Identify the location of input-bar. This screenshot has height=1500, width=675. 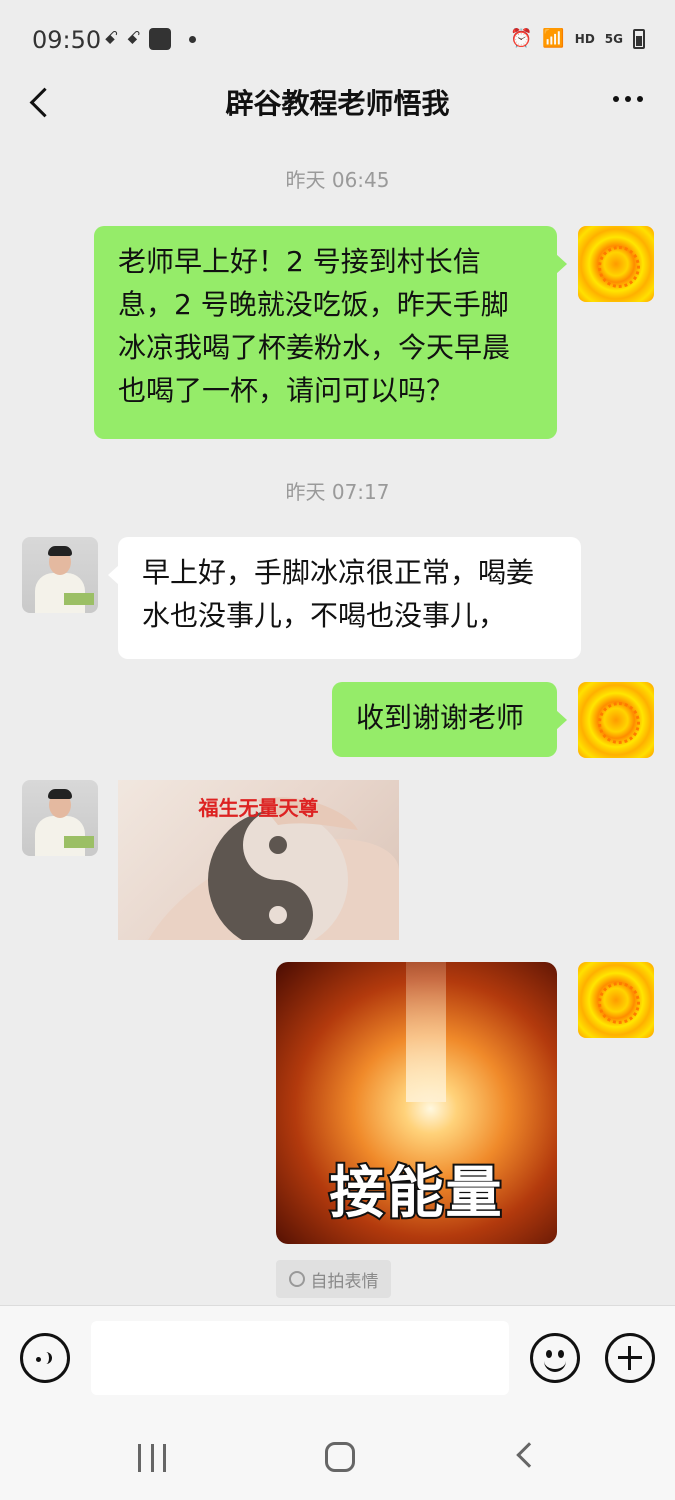
(337, 1357).